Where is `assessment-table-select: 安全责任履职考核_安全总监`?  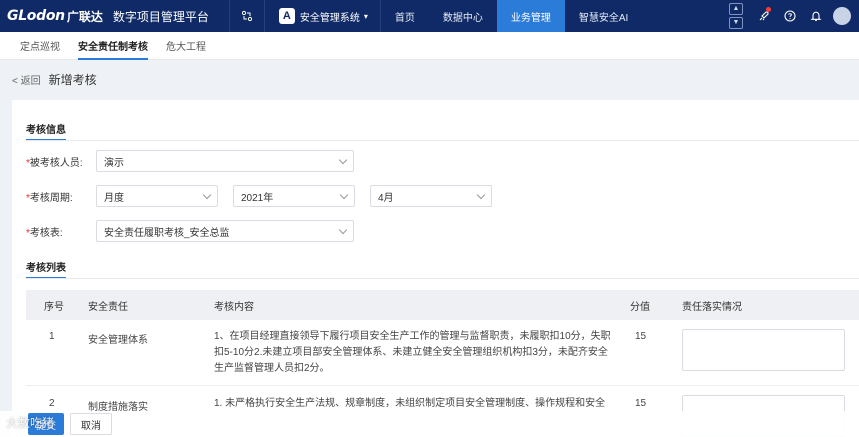 assessment-table-select: 安全责任履职考核_安全总监 is located at coordinates (225, 231).